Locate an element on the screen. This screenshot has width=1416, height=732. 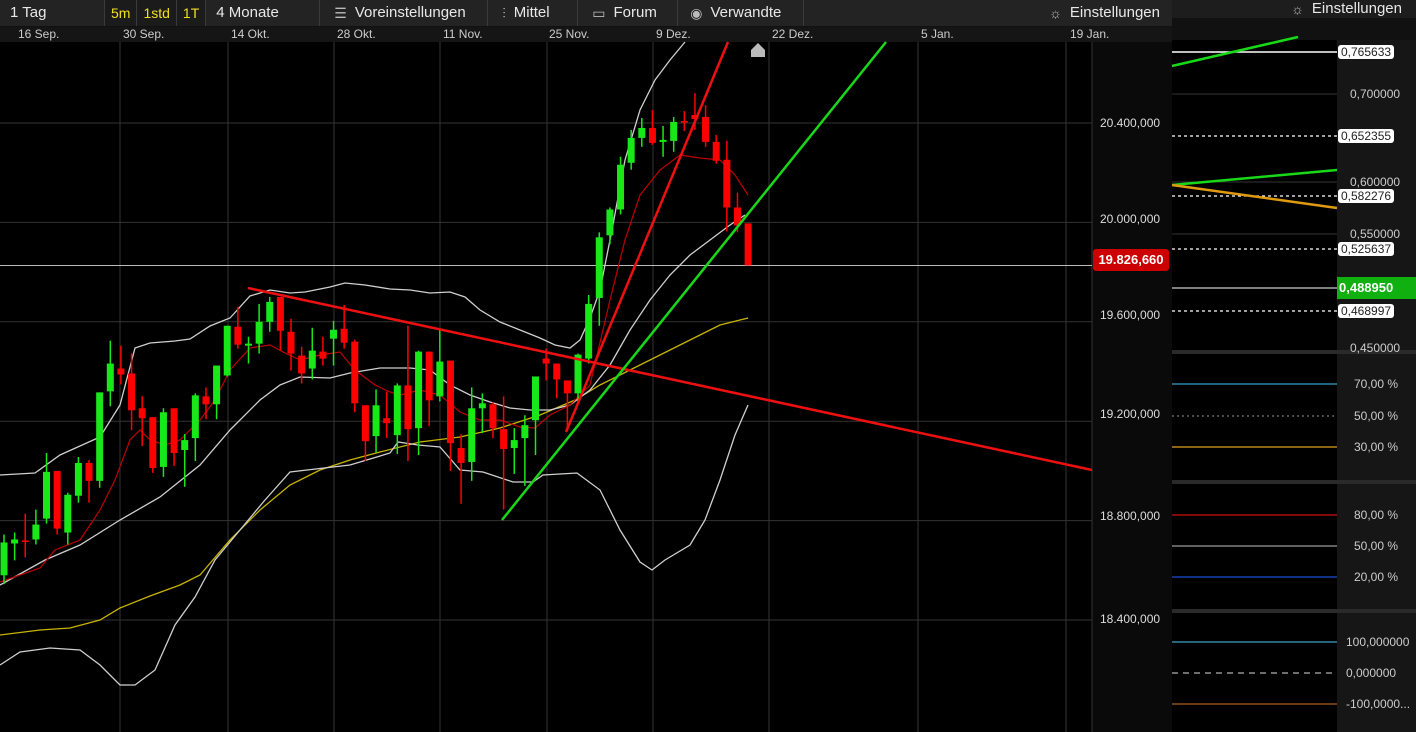
price-axis-bg is located at coordinates (1132, 387).